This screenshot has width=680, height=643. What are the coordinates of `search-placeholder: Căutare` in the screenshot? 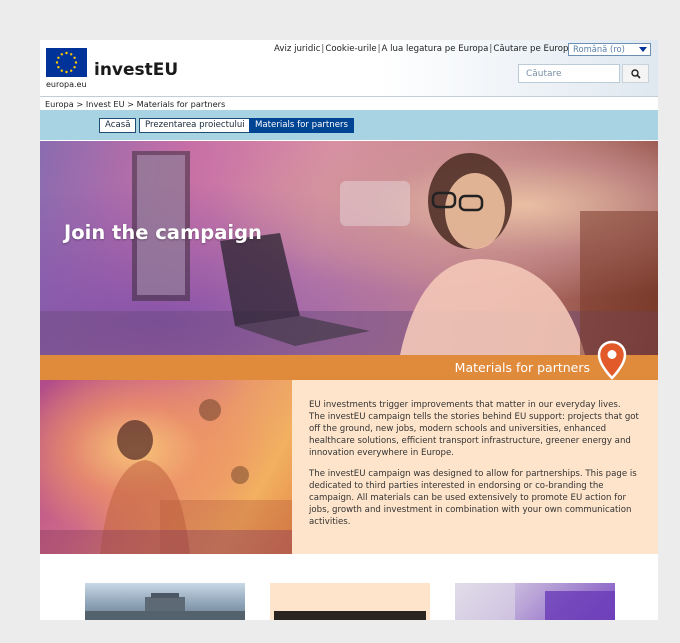 It's located at (544, 74).